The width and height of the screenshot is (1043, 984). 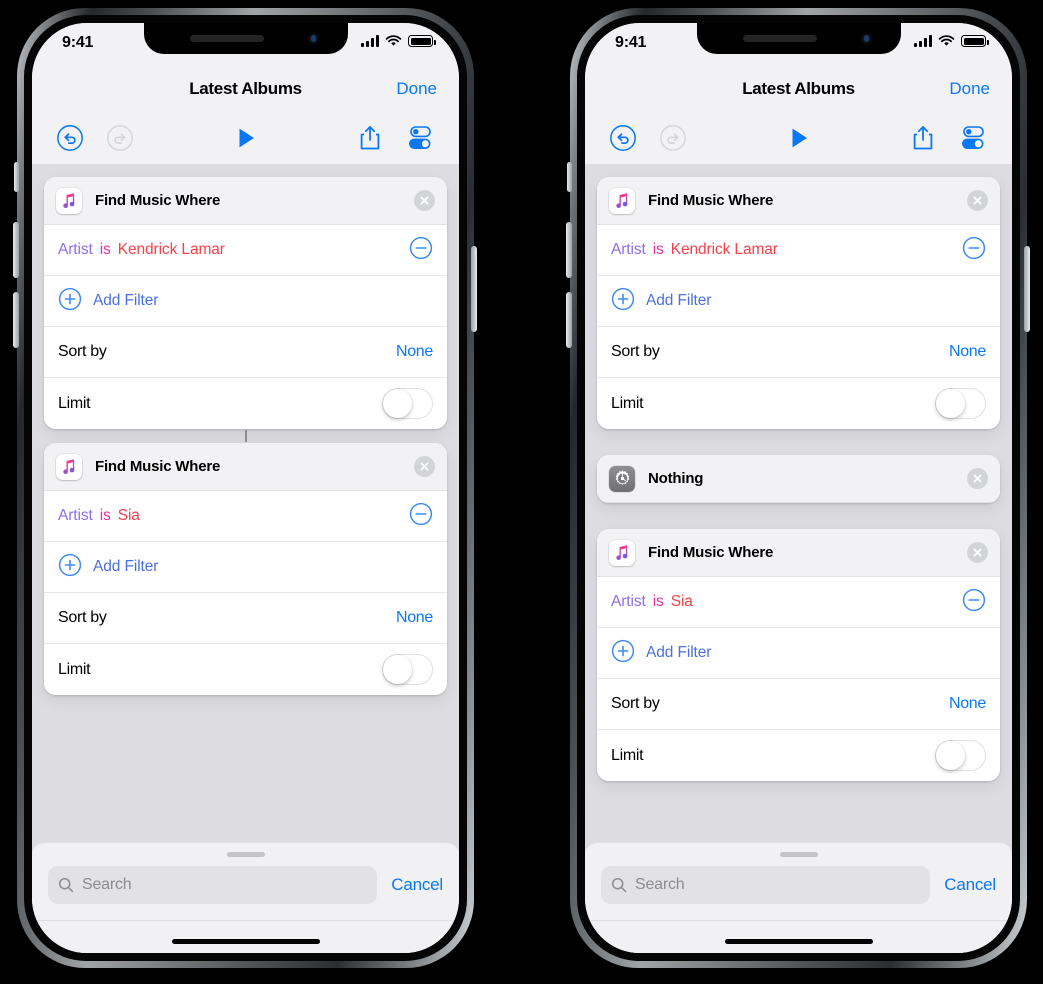 I want to click on card-connector-gap, so click(x=245, y=436).